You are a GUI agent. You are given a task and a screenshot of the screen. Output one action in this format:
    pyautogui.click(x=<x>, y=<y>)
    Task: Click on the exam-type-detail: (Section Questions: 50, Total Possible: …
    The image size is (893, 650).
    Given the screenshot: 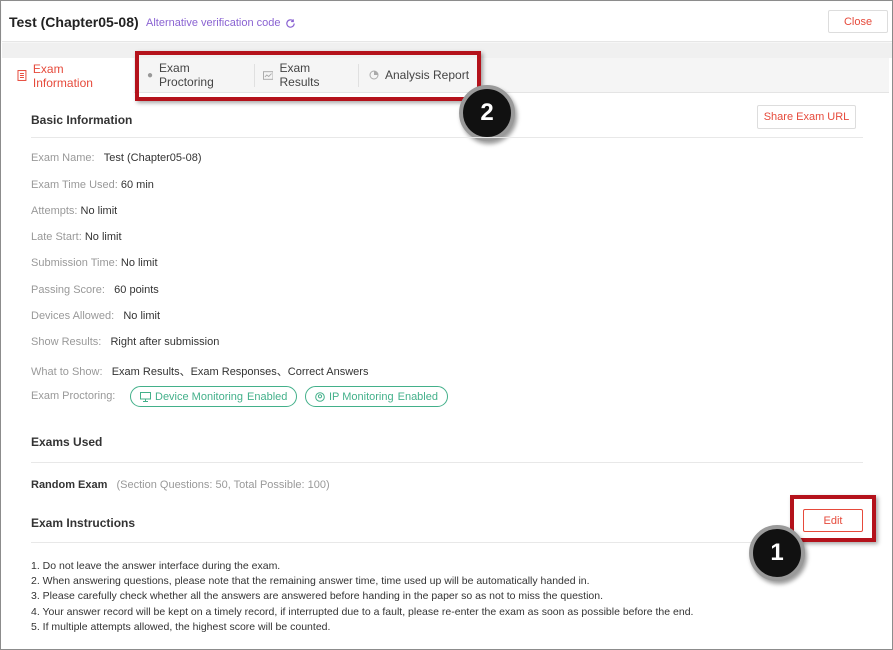 What is the action you would take?
    pyautogui.click(x=223, y=485)
    